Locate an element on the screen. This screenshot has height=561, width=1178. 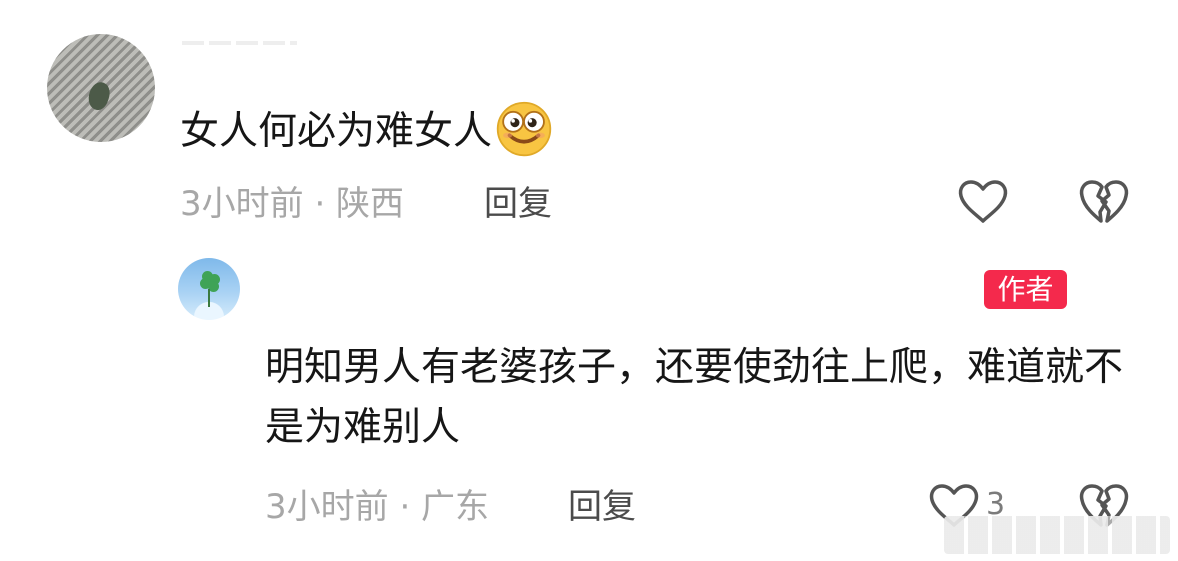
blurred-username is located at coordinates (239, 43).